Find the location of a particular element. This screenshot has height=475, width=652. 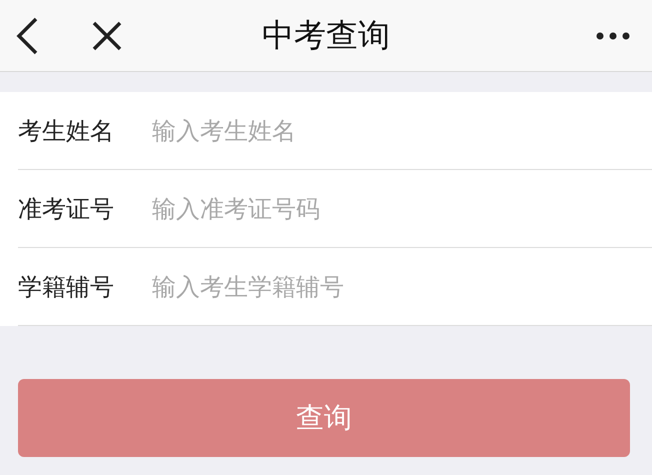

field-label: 准考证号 is located at coordinates (66, 209).